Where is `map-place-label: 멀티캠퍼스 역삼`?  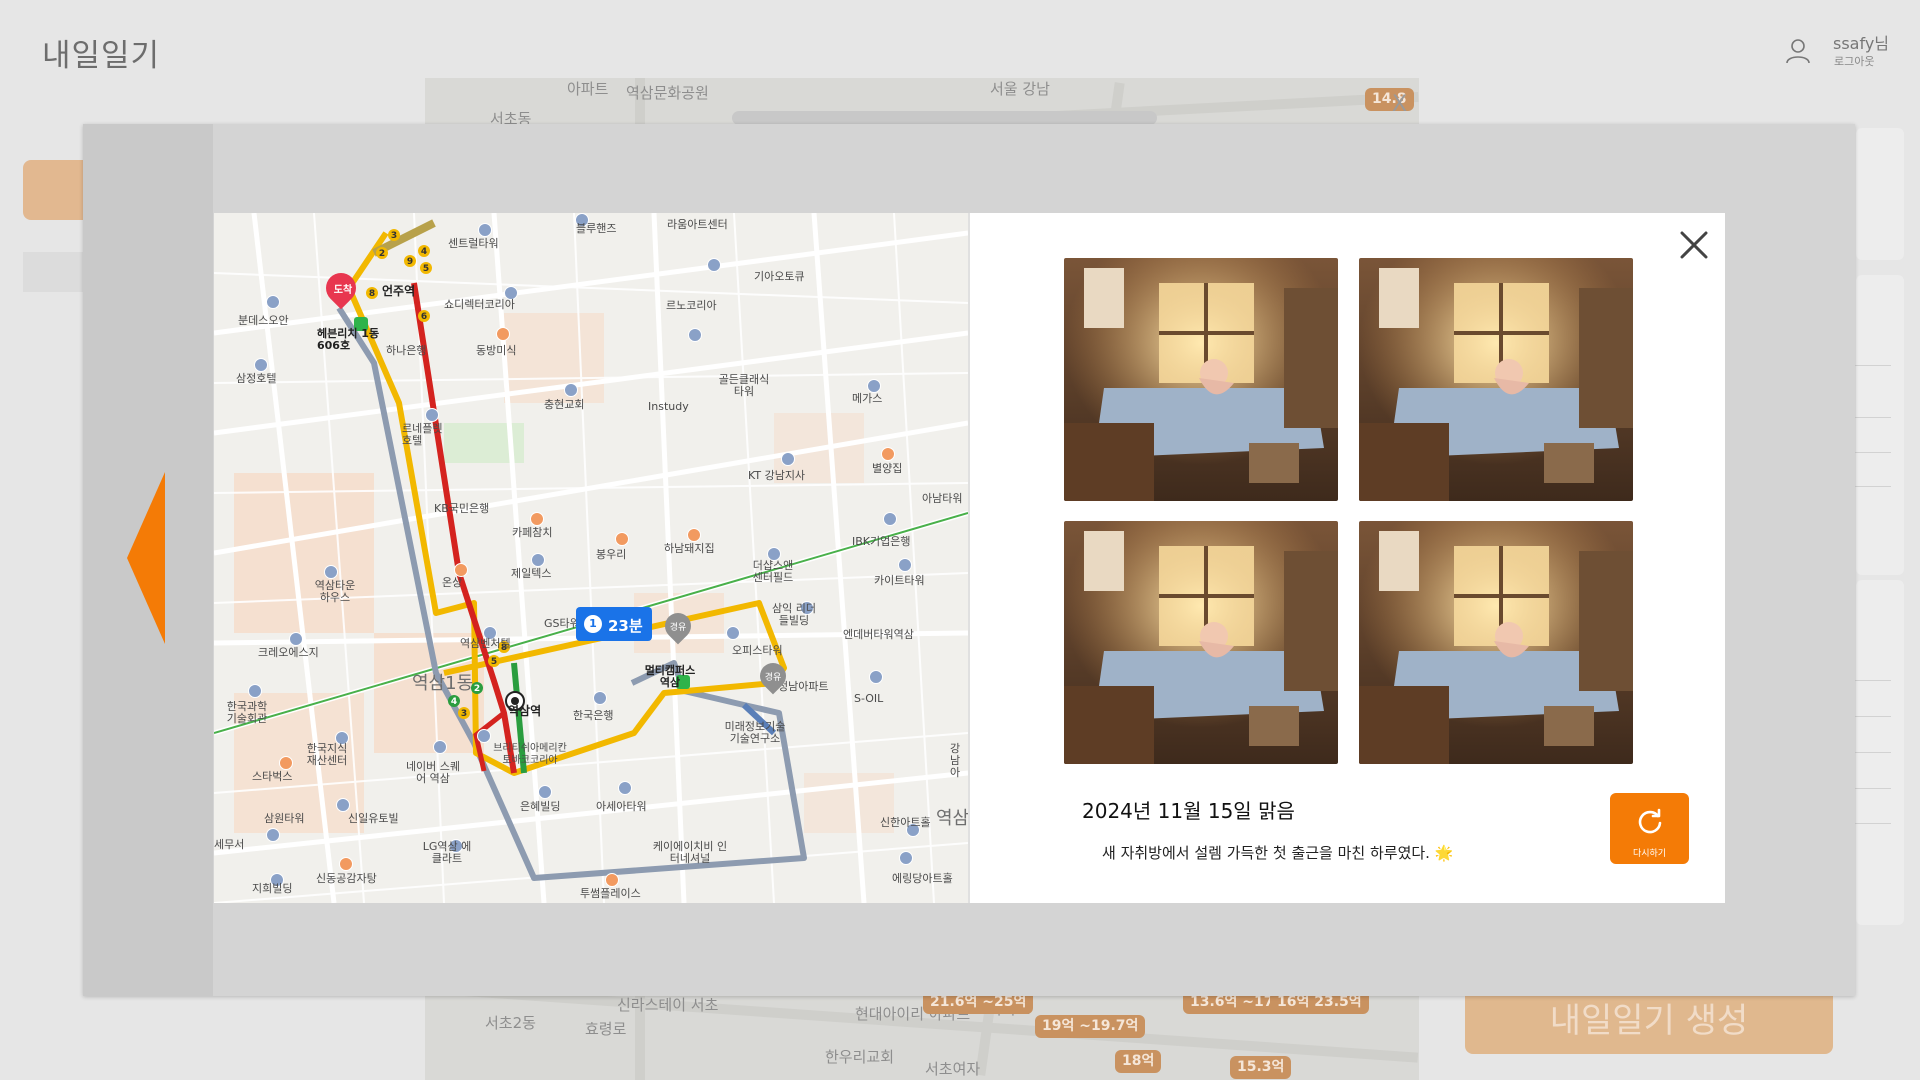 map-place-label: 멀티캠퍼스 역삼 is located at coordinates (670, 676).